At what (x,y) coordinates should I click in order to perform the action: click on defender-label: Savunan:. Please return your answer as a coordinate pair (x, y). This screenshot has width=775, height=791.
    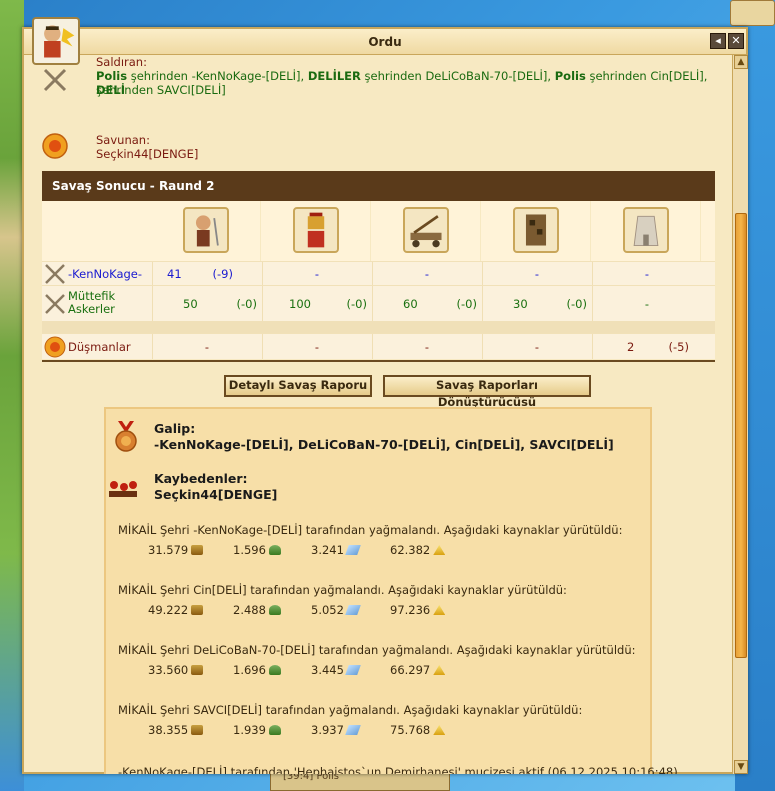
    Looking at the image, I should click on (123, 140).